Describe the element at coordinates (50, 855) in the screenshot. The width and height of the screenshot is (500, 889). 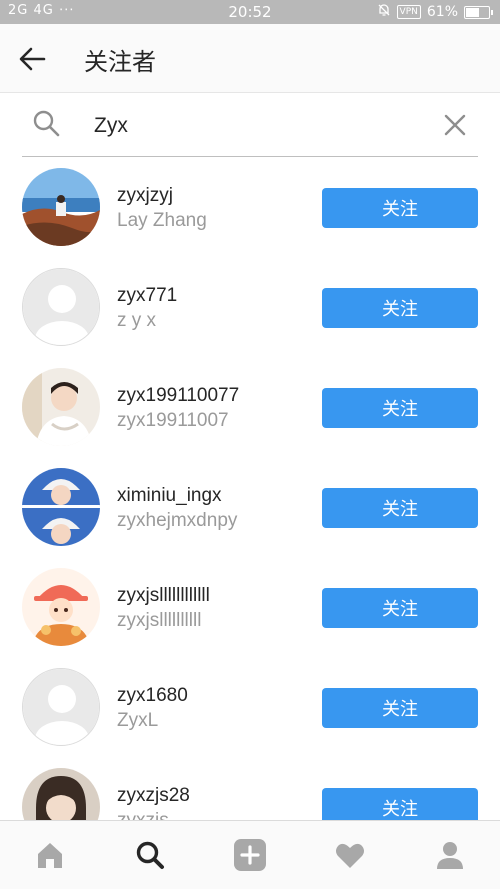
I see `home-icon` at that location.